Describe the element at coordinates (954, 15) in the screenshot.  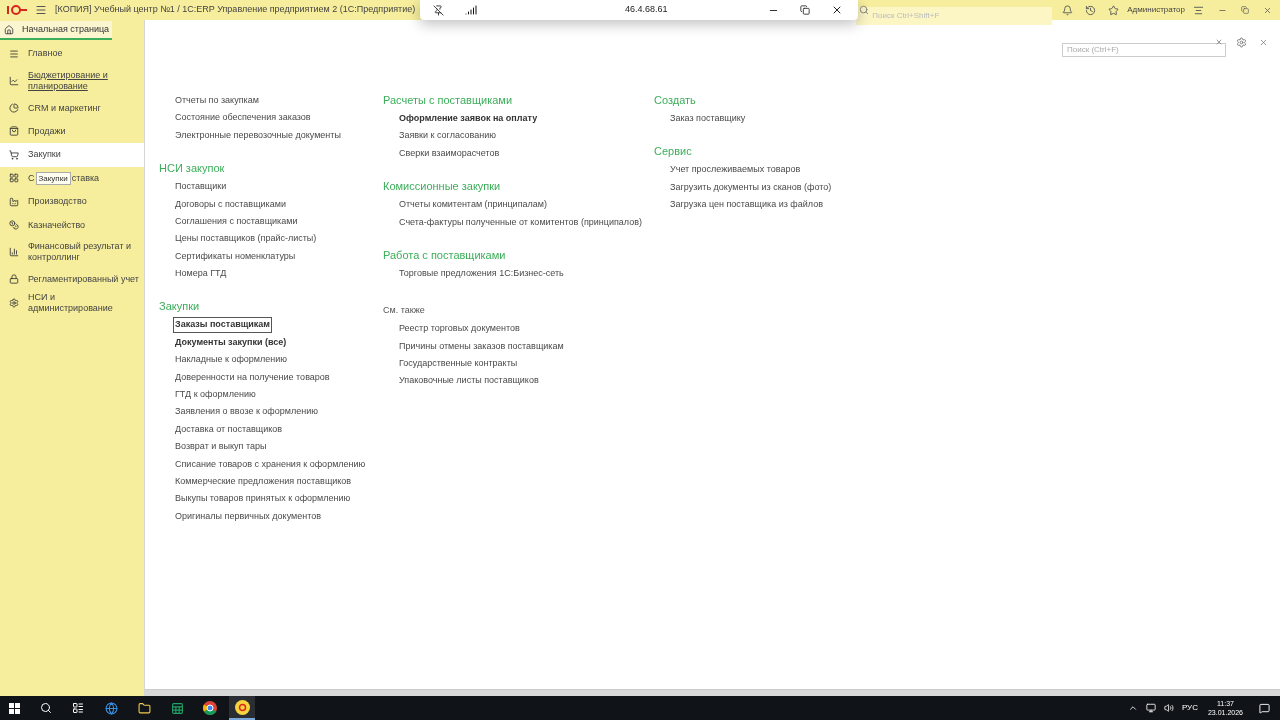
I see `search-field: Поиск Ctrl+Shift+F` at that location.